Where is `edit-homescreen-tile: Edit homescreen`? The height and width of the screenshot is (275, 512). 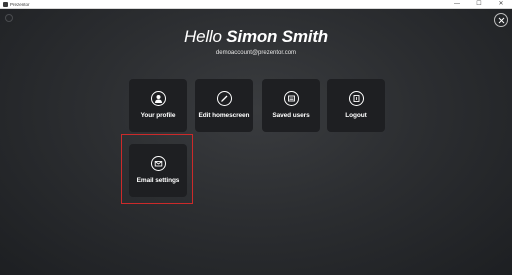
edit-homescreen-tile: Edit homescreen is located at coordinates (224, 105).